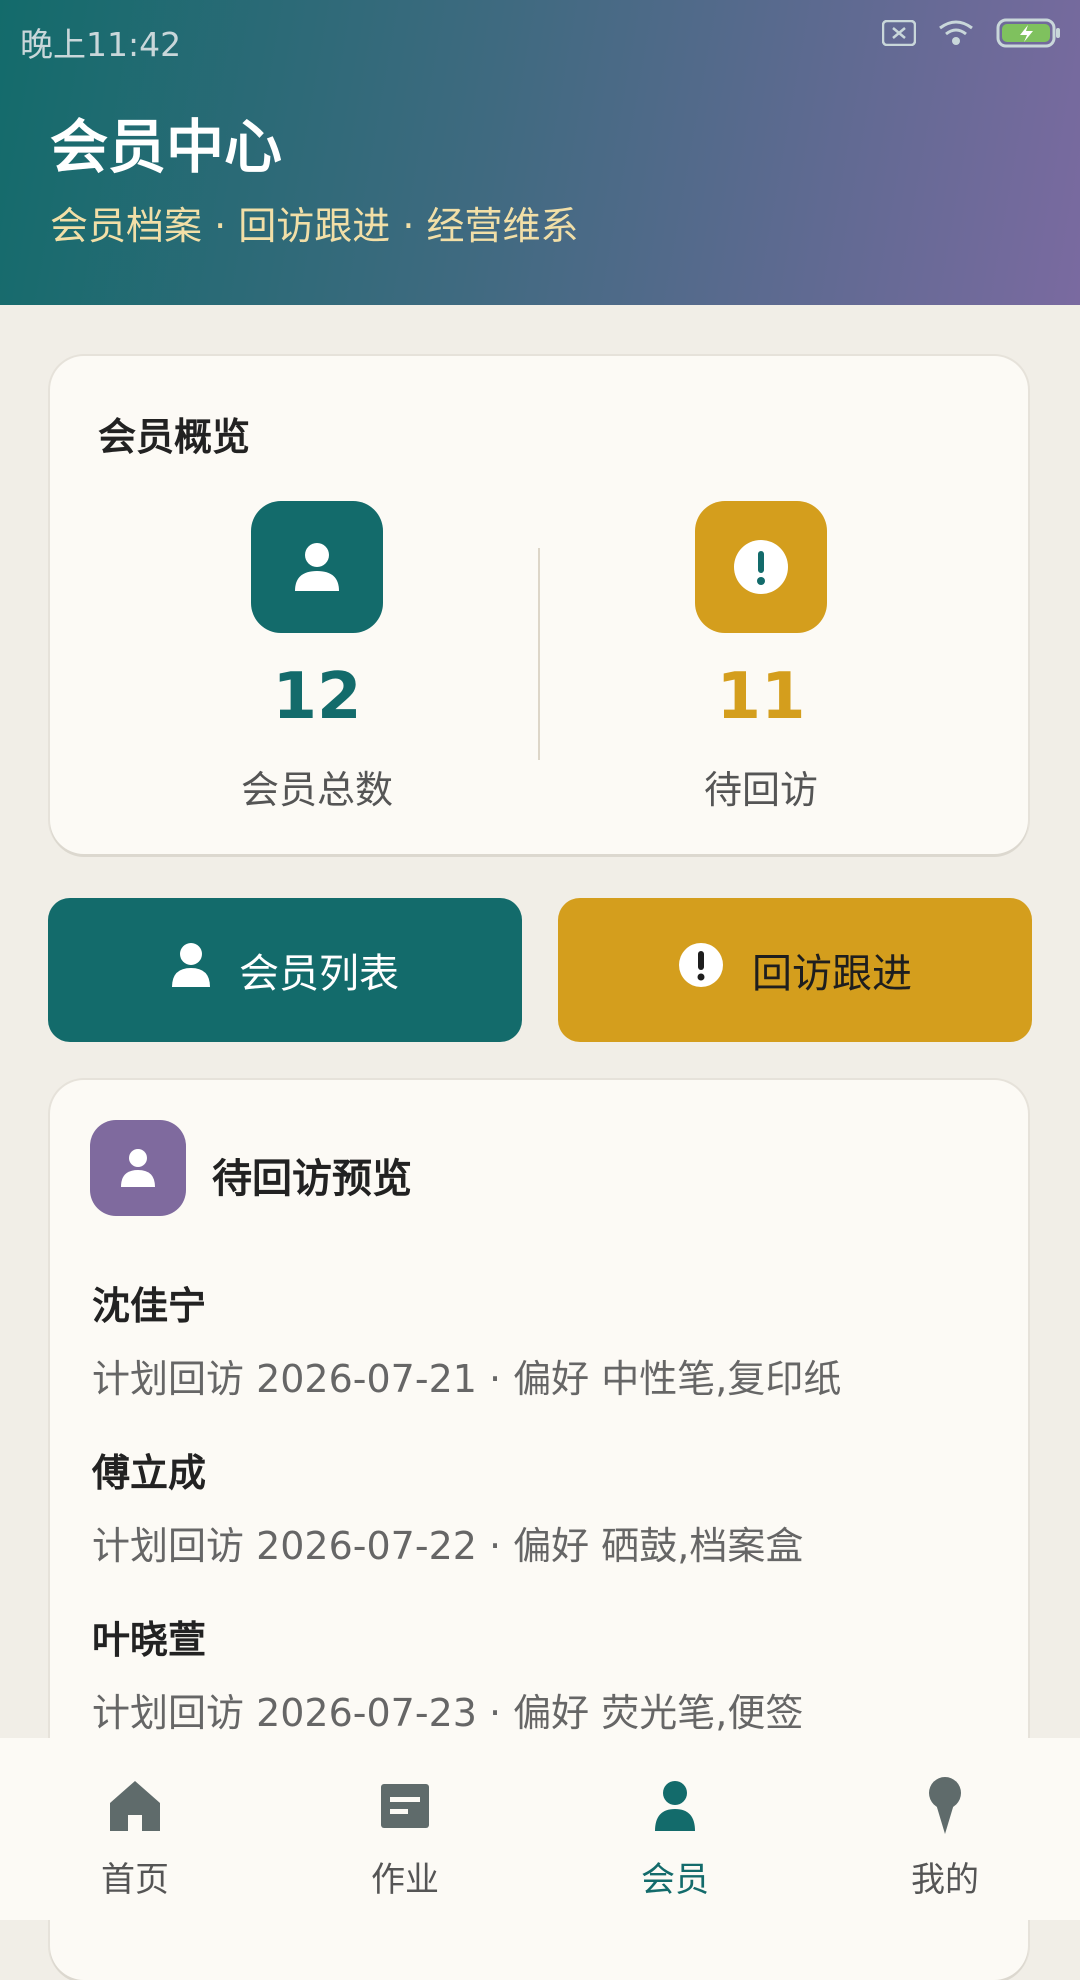  What do you see at coordinates (760, 790) in the screenshot?
I see `stat-label: 待回访` at bounding box center [760, 790].